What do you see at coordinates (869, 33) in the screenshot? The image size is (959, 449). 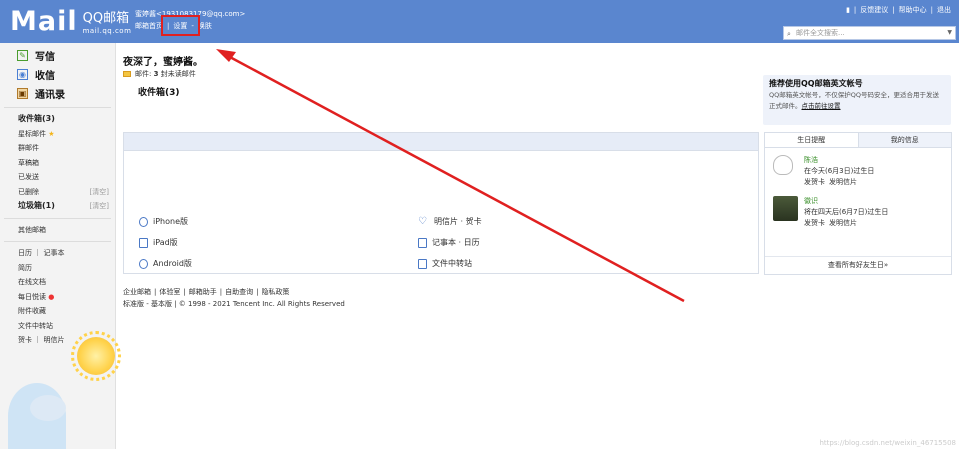 I see `search-input: ⌕ 邮件全文搜索... ▼` at bounding box center [869, 33].